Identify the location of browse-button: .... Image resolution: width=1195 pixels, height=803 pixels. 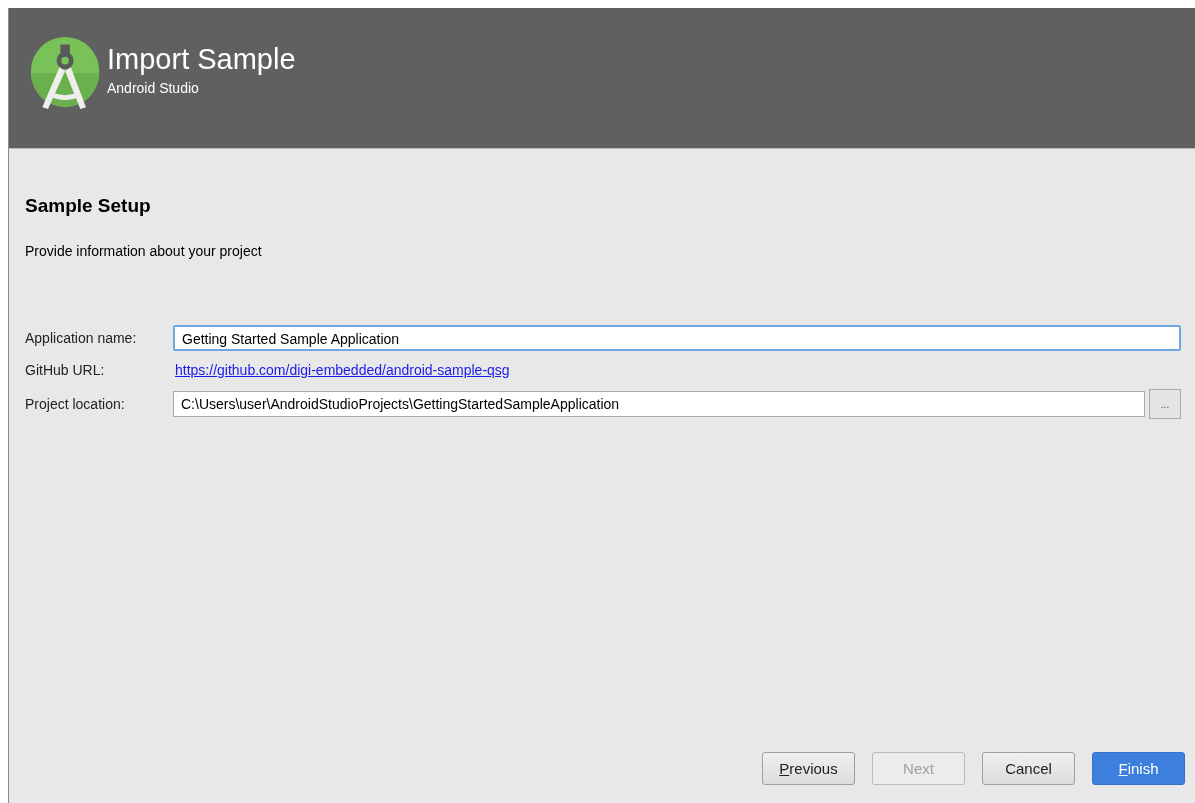
(1165, 404).